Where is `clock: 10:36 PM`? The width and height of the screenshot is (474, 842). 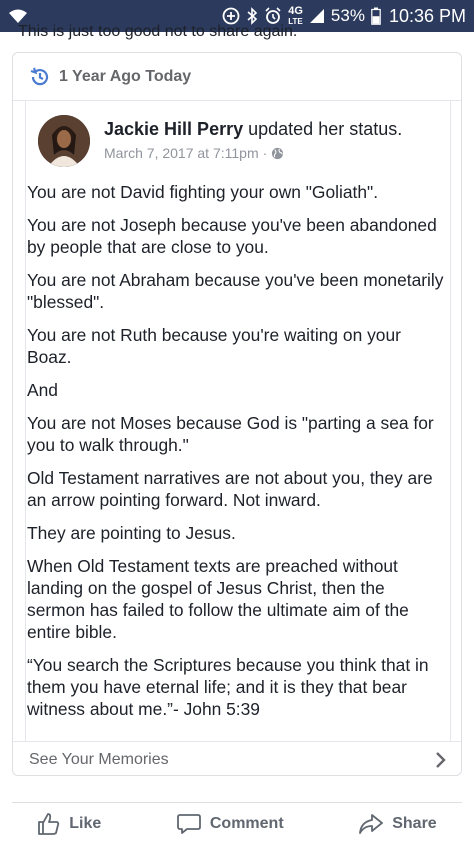
clock: 10:36 PM is located at coordinates (427, 15).